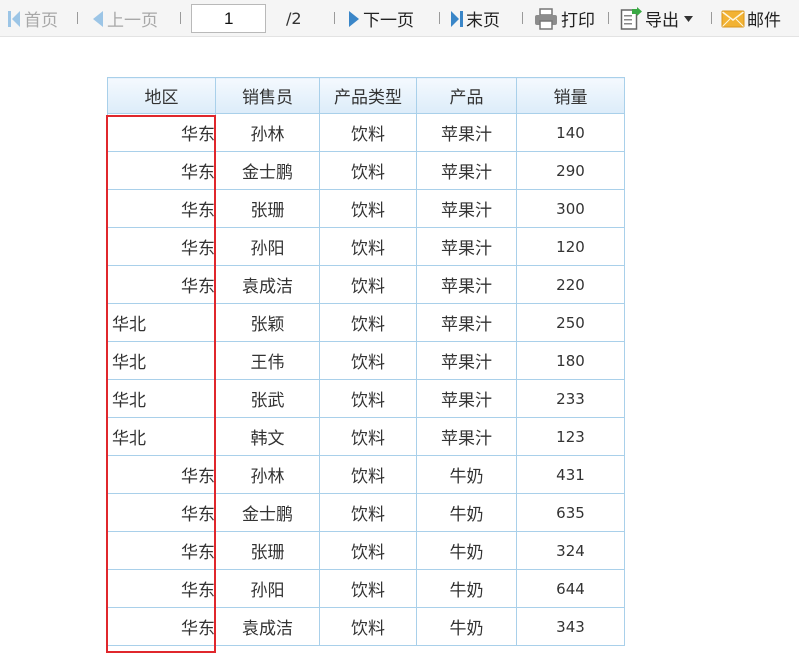 This screenshot has width=799, height=653. I want to click on column-header-product-type: 产品类型, so click(368, 95).